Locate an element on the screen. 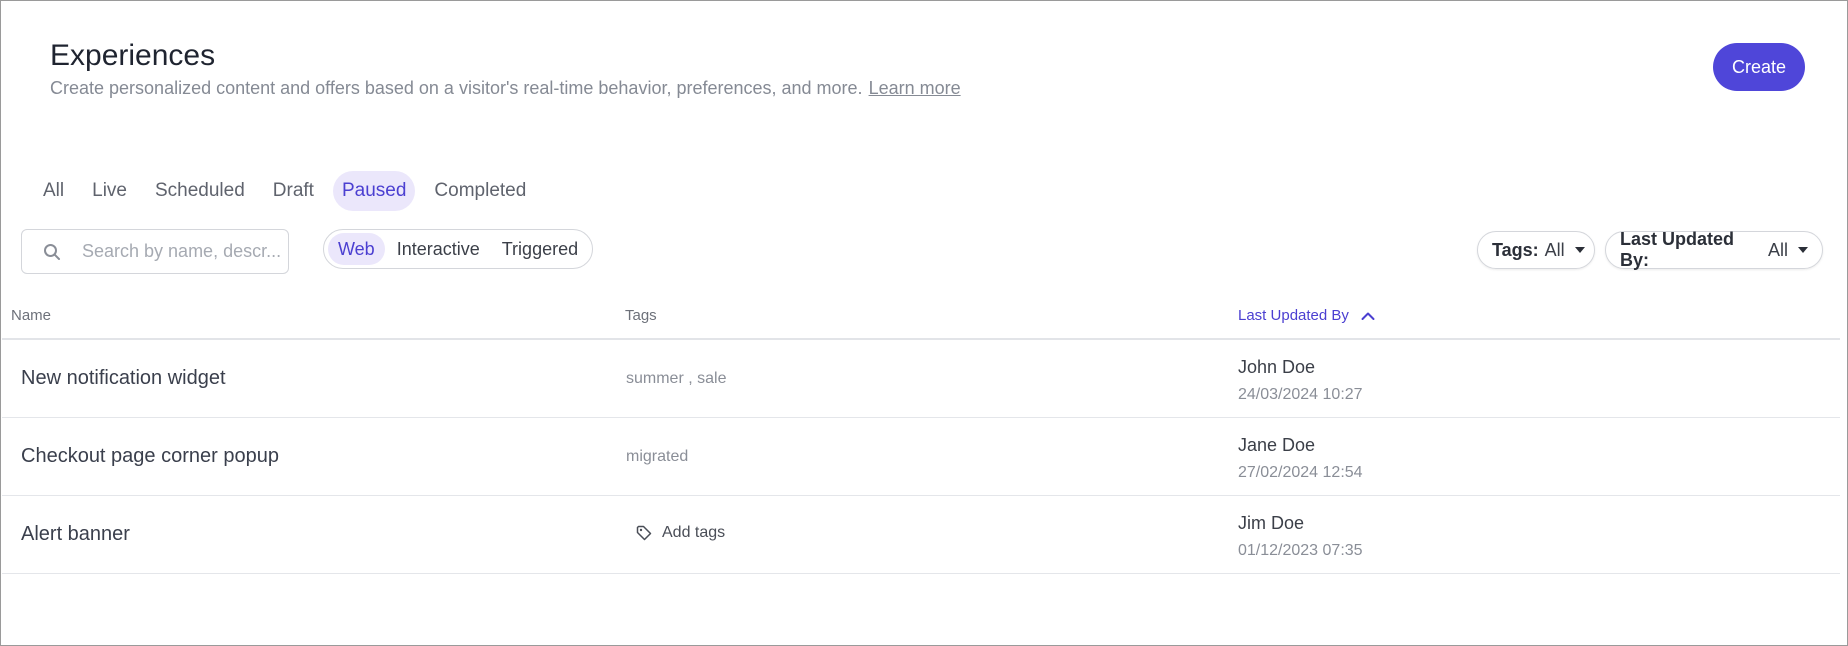 The image size is (1848, 646). column-header-tags: Tags is located at coordinates (641, 315).